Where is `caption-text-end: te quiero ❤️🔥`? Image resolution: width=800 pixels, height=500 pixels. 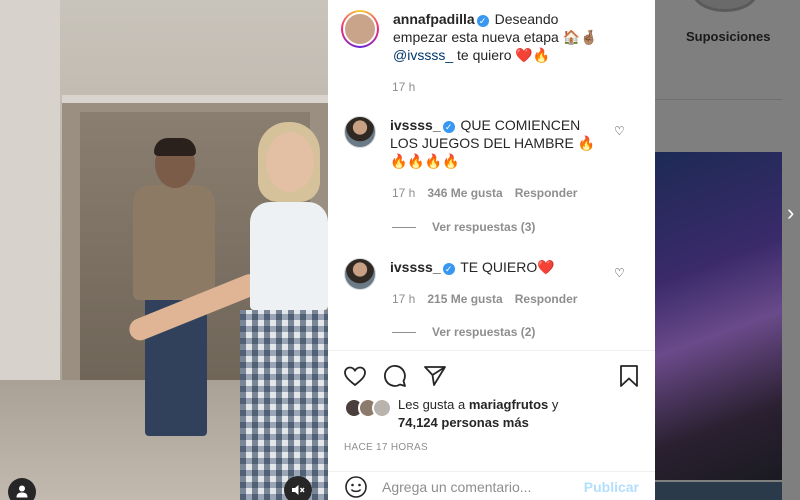 caption-text-end: te quiero ❤️🔥 is located at coordinates (502, 55).